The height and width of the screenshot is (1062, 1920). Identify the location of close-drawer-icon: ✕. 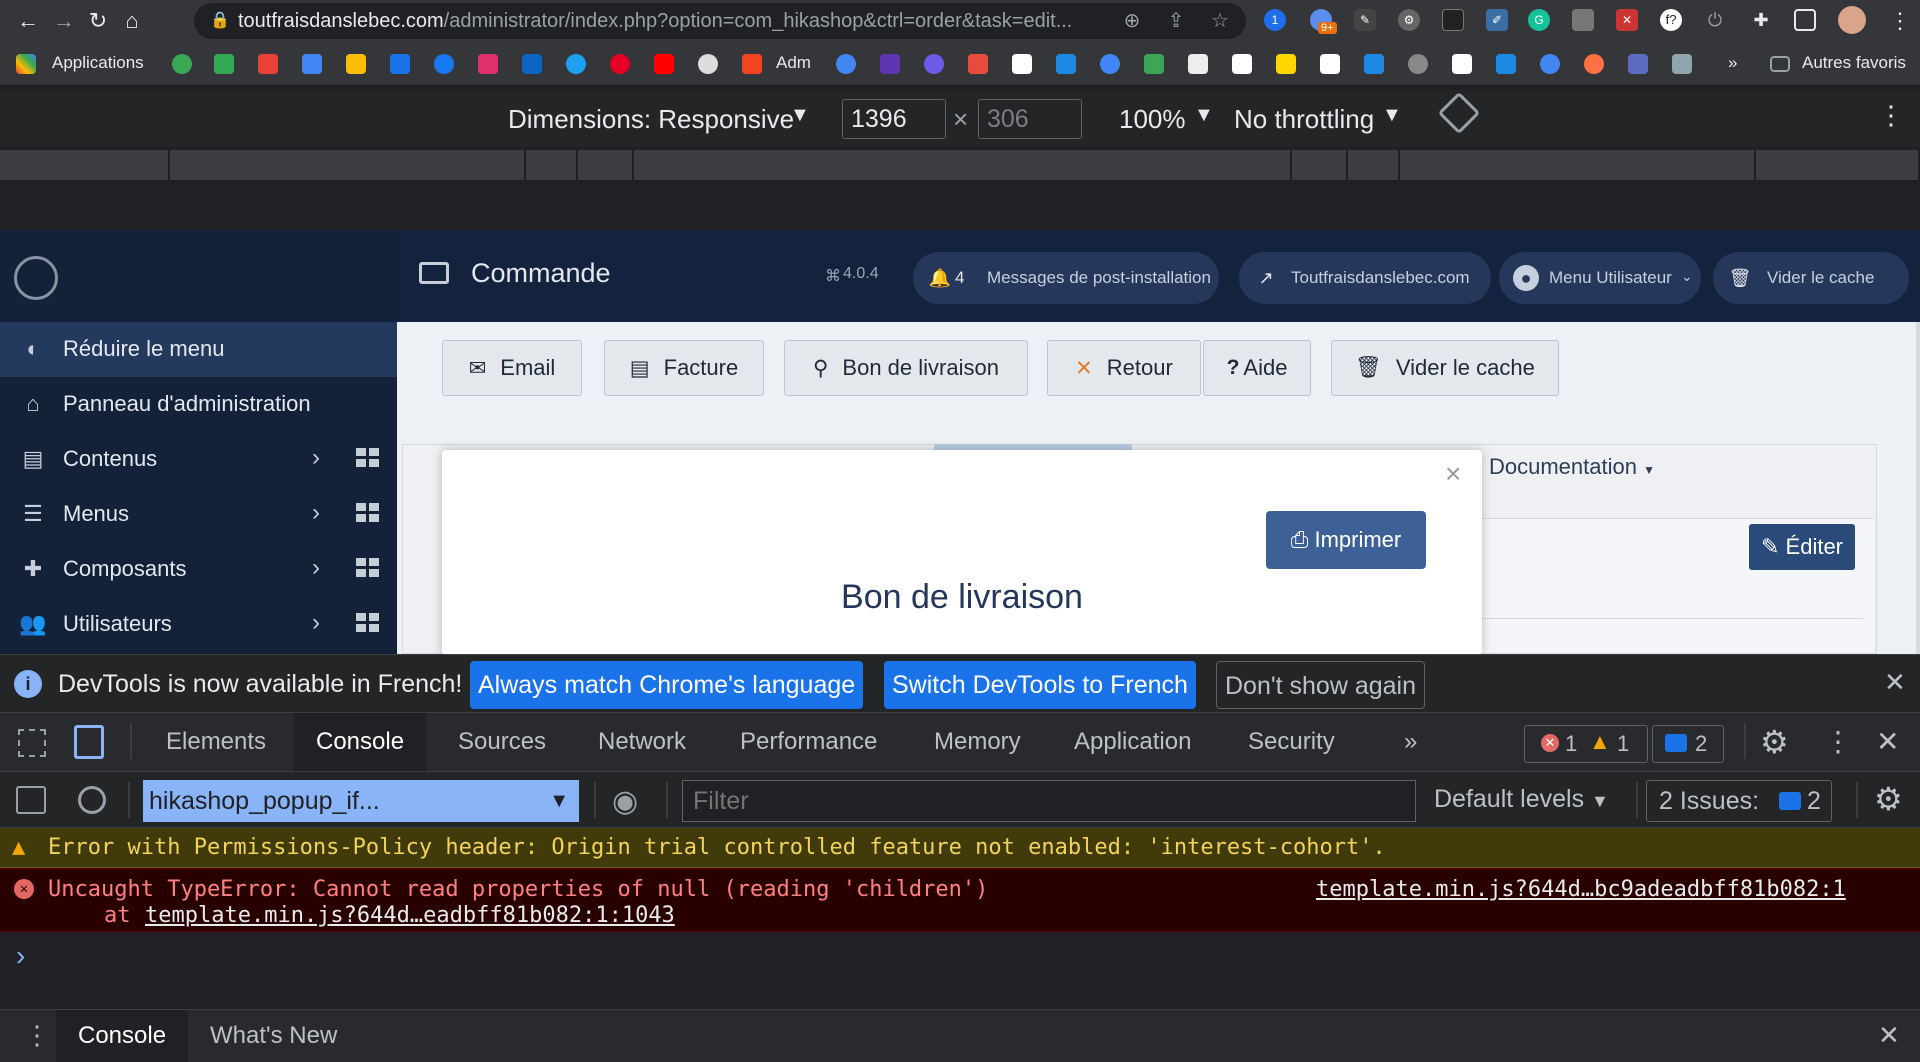
(1889, 1035).